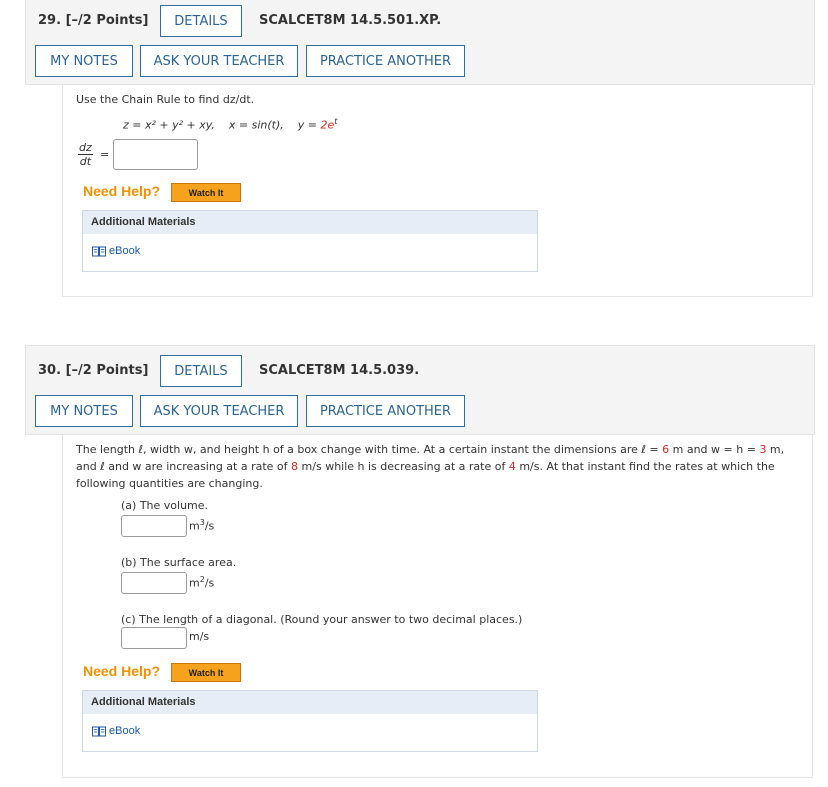  I want to click on answer-label-fraction: dz dt, so click(85, 154).